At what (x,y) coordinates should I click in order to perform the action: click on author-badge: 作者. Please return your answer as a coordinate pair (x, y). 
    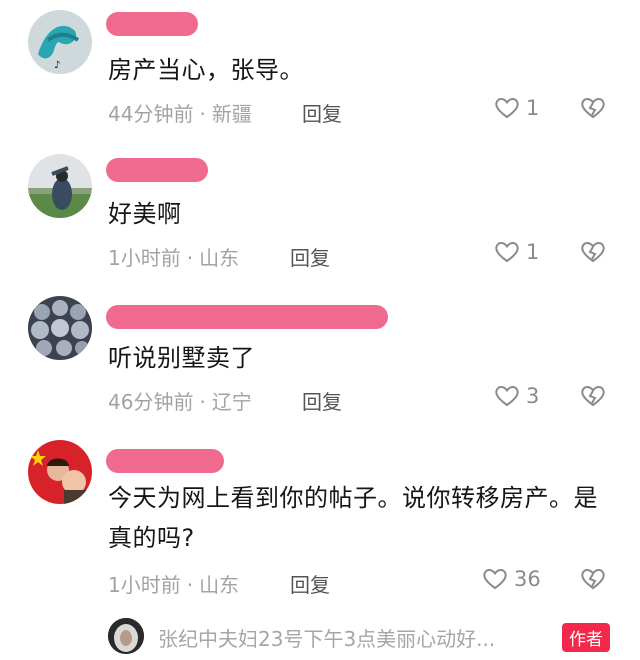
    Looking at the image, I should click on (586, 637).